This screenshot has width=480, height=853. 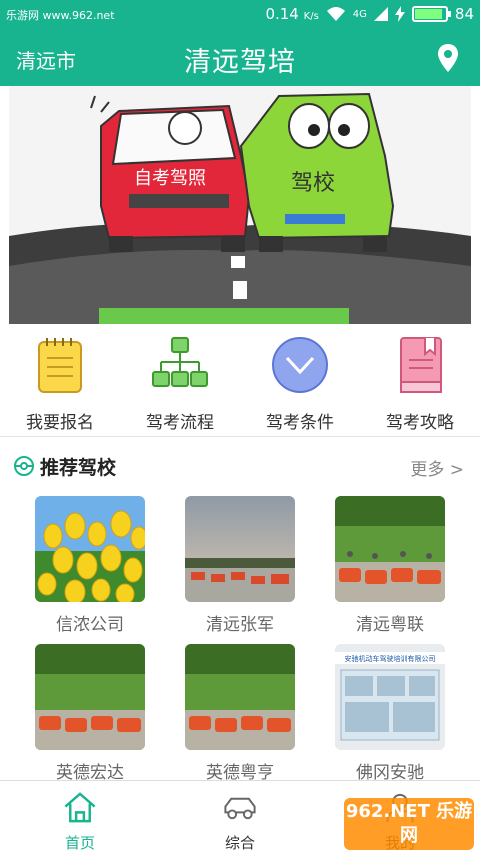 I want to click on school-card: 英德宏达, so click(x=90, y=713).